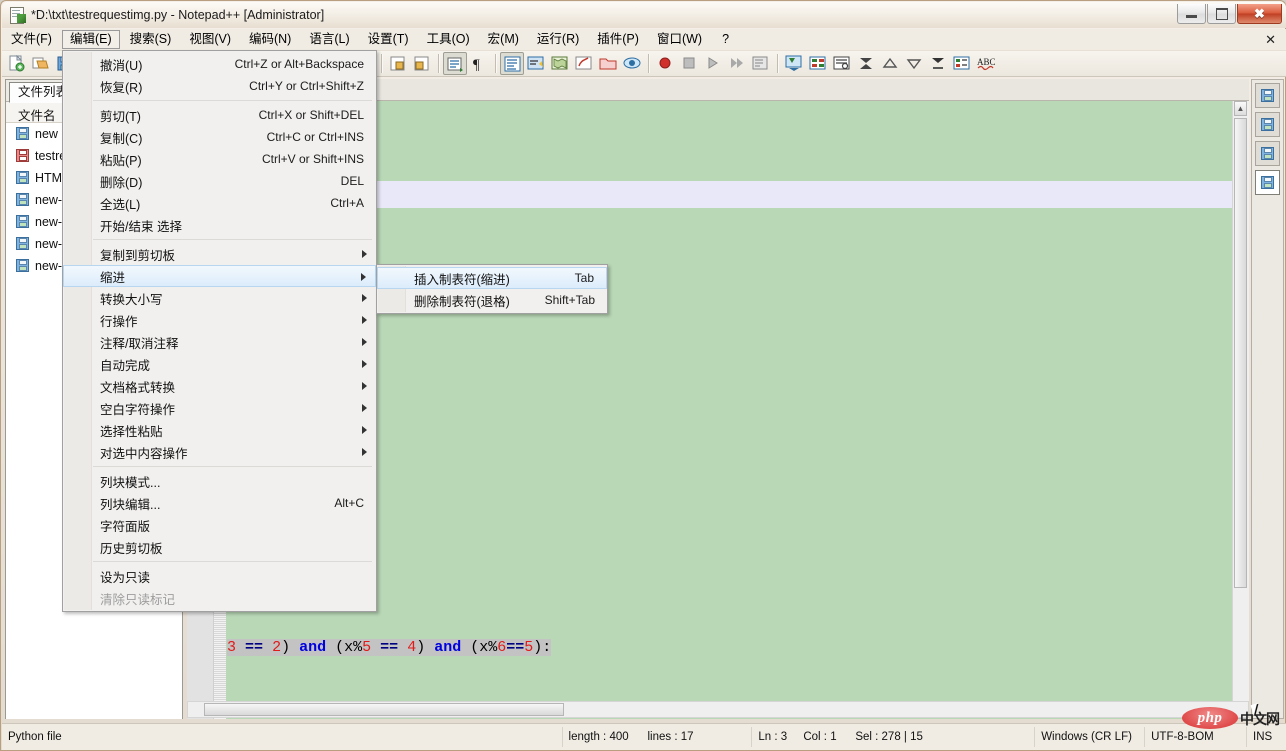 Image resolution: width=1286 pixels, height=751 pixels. I want to click on menuitem-paste: 粘贴(P) Ctrl+V or Shift+INS, so click(219, 159).